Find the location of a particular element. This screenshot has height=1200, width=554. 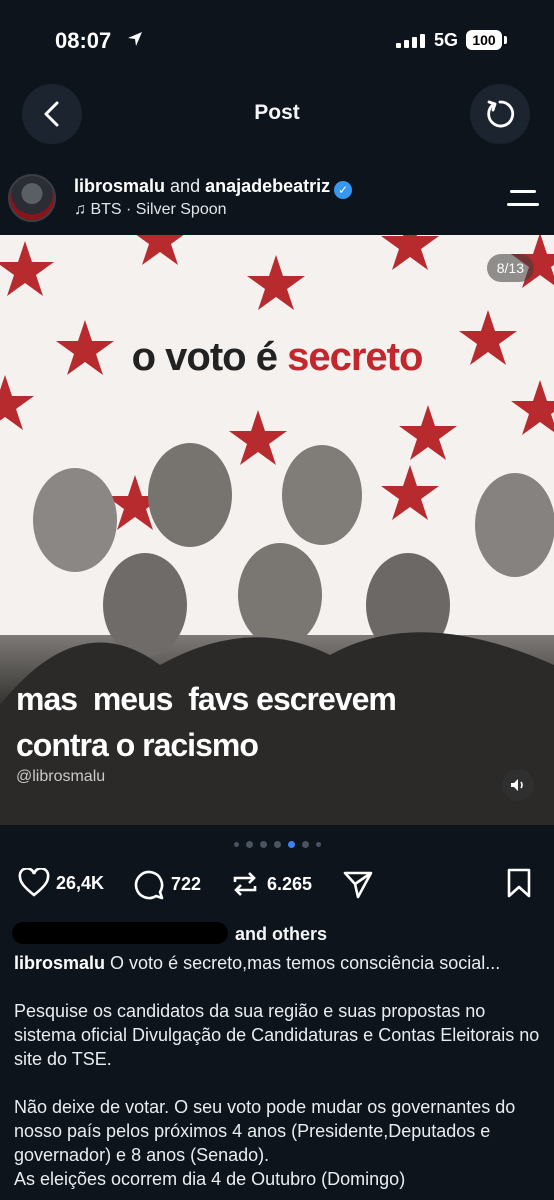

sound-toggle-button is located at coordinates (518, 785).